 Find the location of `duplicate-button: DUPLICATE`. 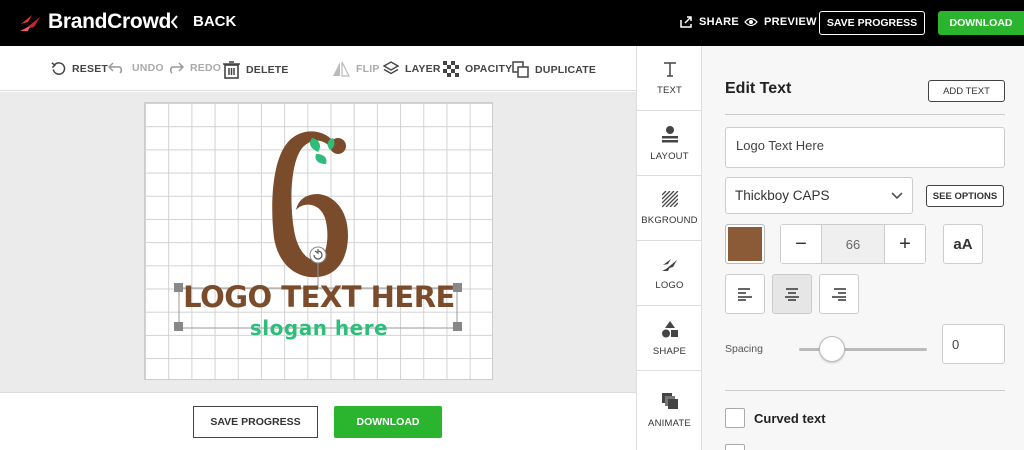

duplicate-button: DUPLICATE is located at coordinates (554, 69).